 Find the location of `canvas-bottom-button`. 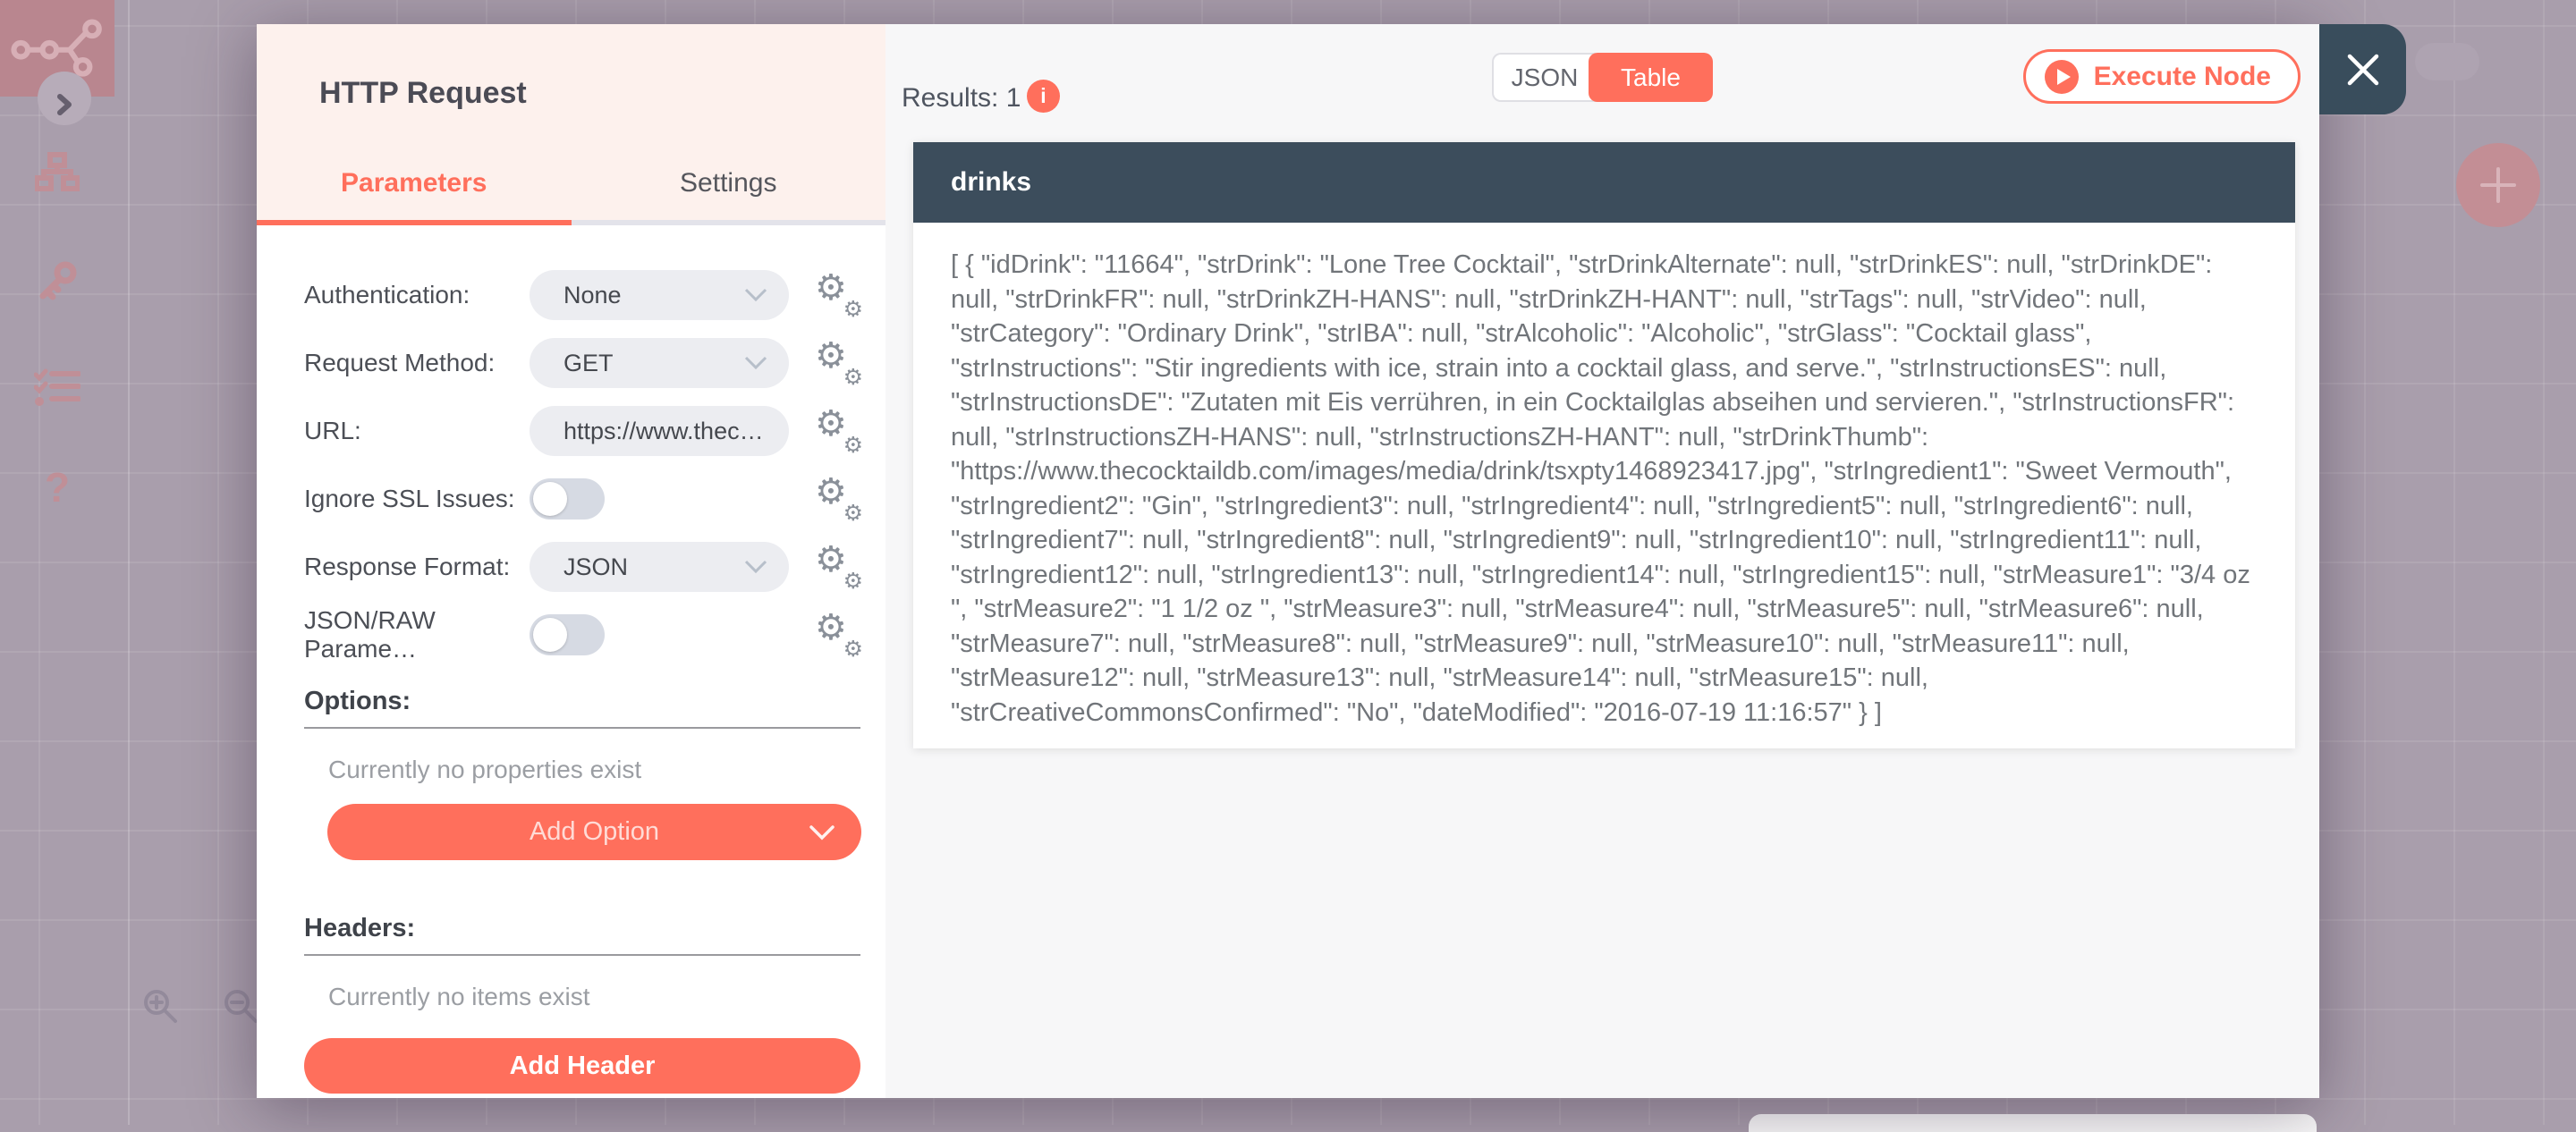

canvas-bottom-button is located at coordinates (2033, 1123).